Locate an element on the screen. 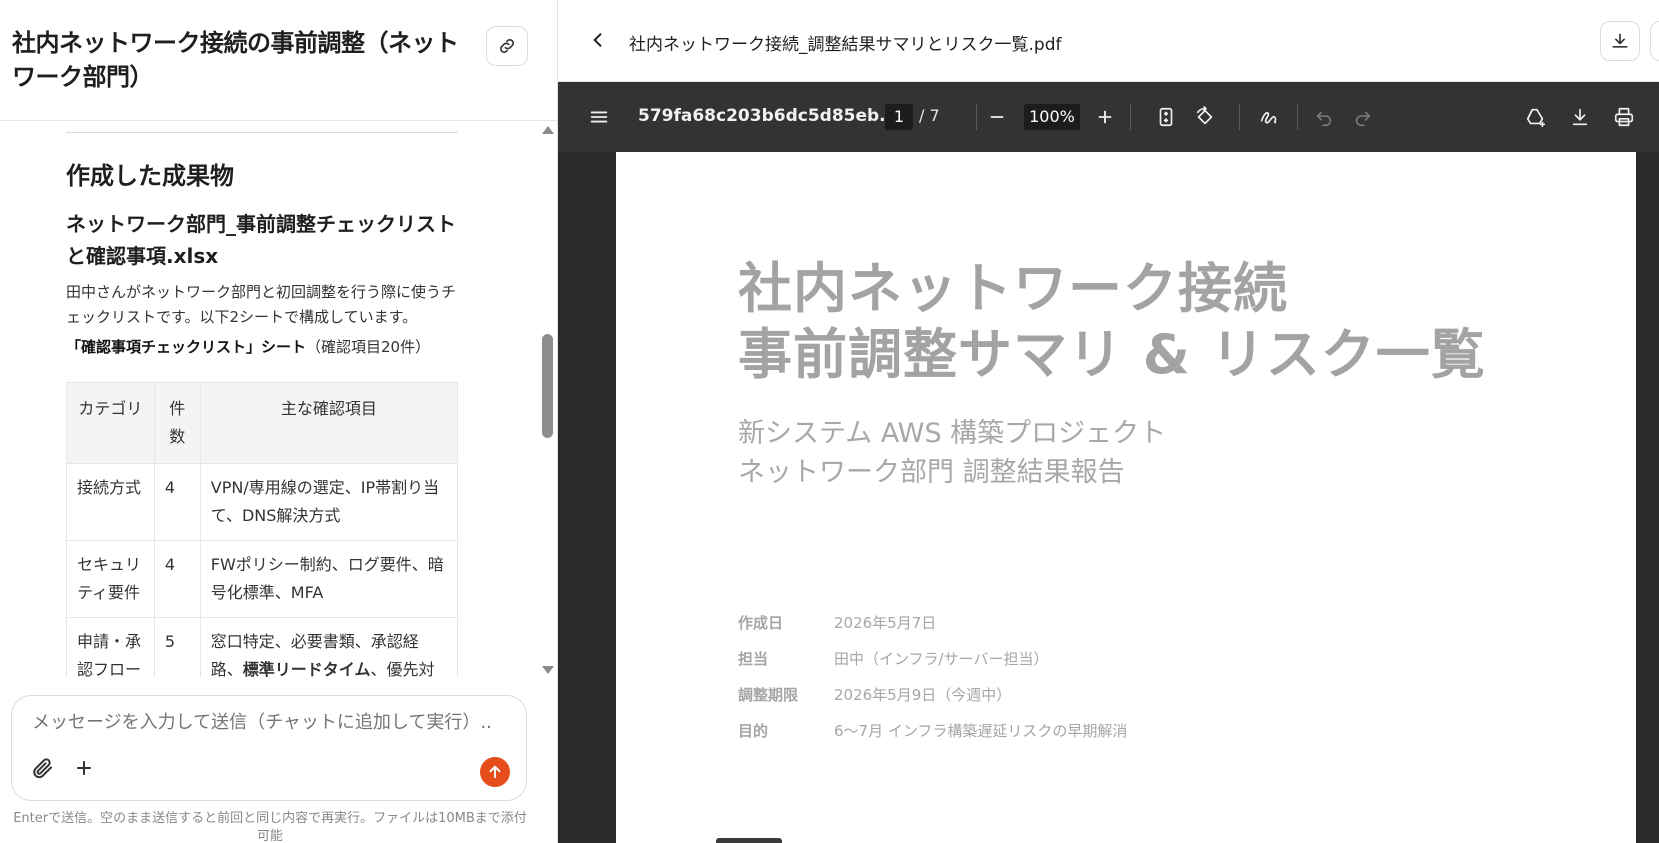 This screenshot has width=1659, height=843. meta-value: 2026年5月7日 is located at coordinates (885, 623).